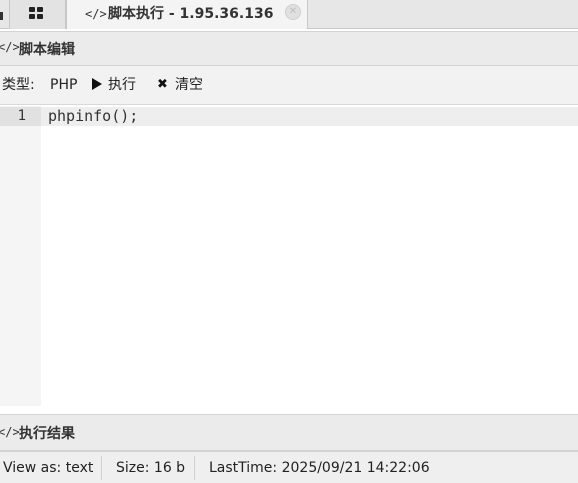 The image size is (578, 483). Describe the element at coordinates (18, 85) in the screenshot. I see `type-label: 类型:` at that location.